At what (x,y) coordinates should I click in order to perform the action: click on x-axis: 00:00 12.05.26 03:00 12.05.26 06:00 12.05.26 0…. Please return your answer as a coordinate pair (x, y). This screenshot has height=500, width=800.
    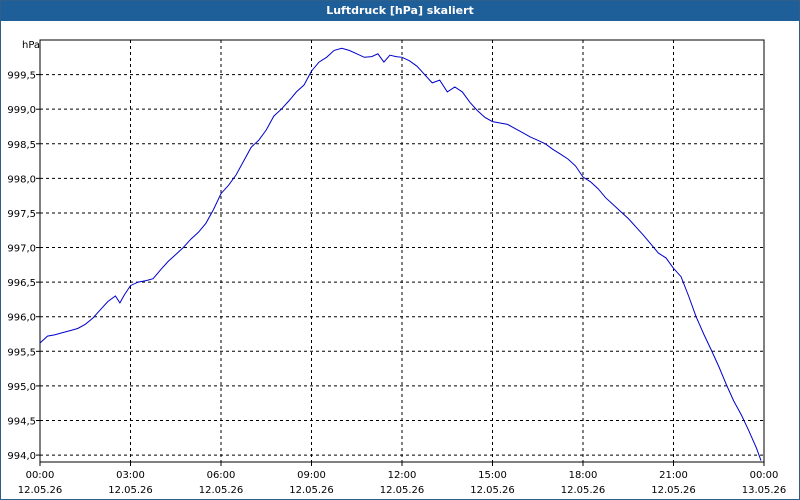
    Looking at the image, I should click on (402, 479).